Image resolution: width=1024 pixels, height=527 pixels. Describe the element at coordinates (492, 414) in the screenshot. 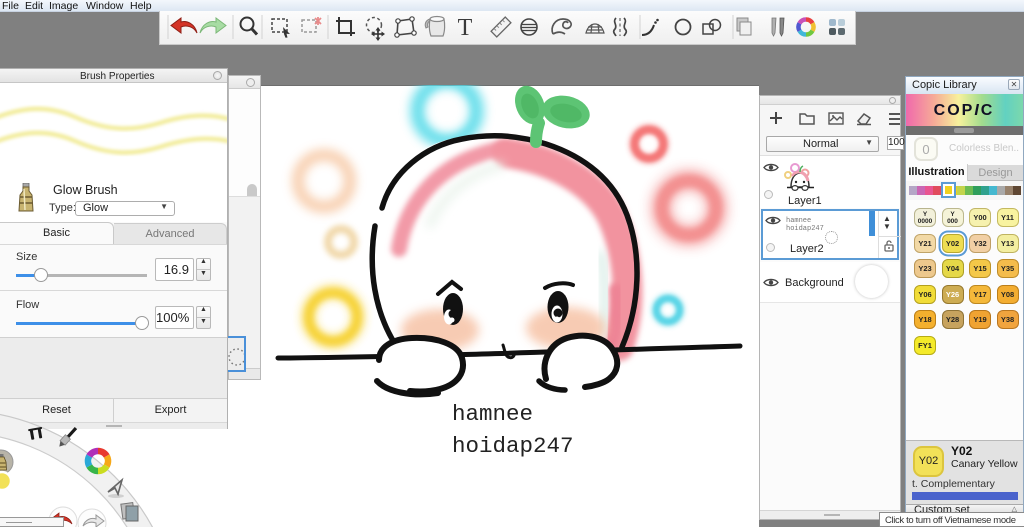

I see `svg-text: hamnee` at that location.